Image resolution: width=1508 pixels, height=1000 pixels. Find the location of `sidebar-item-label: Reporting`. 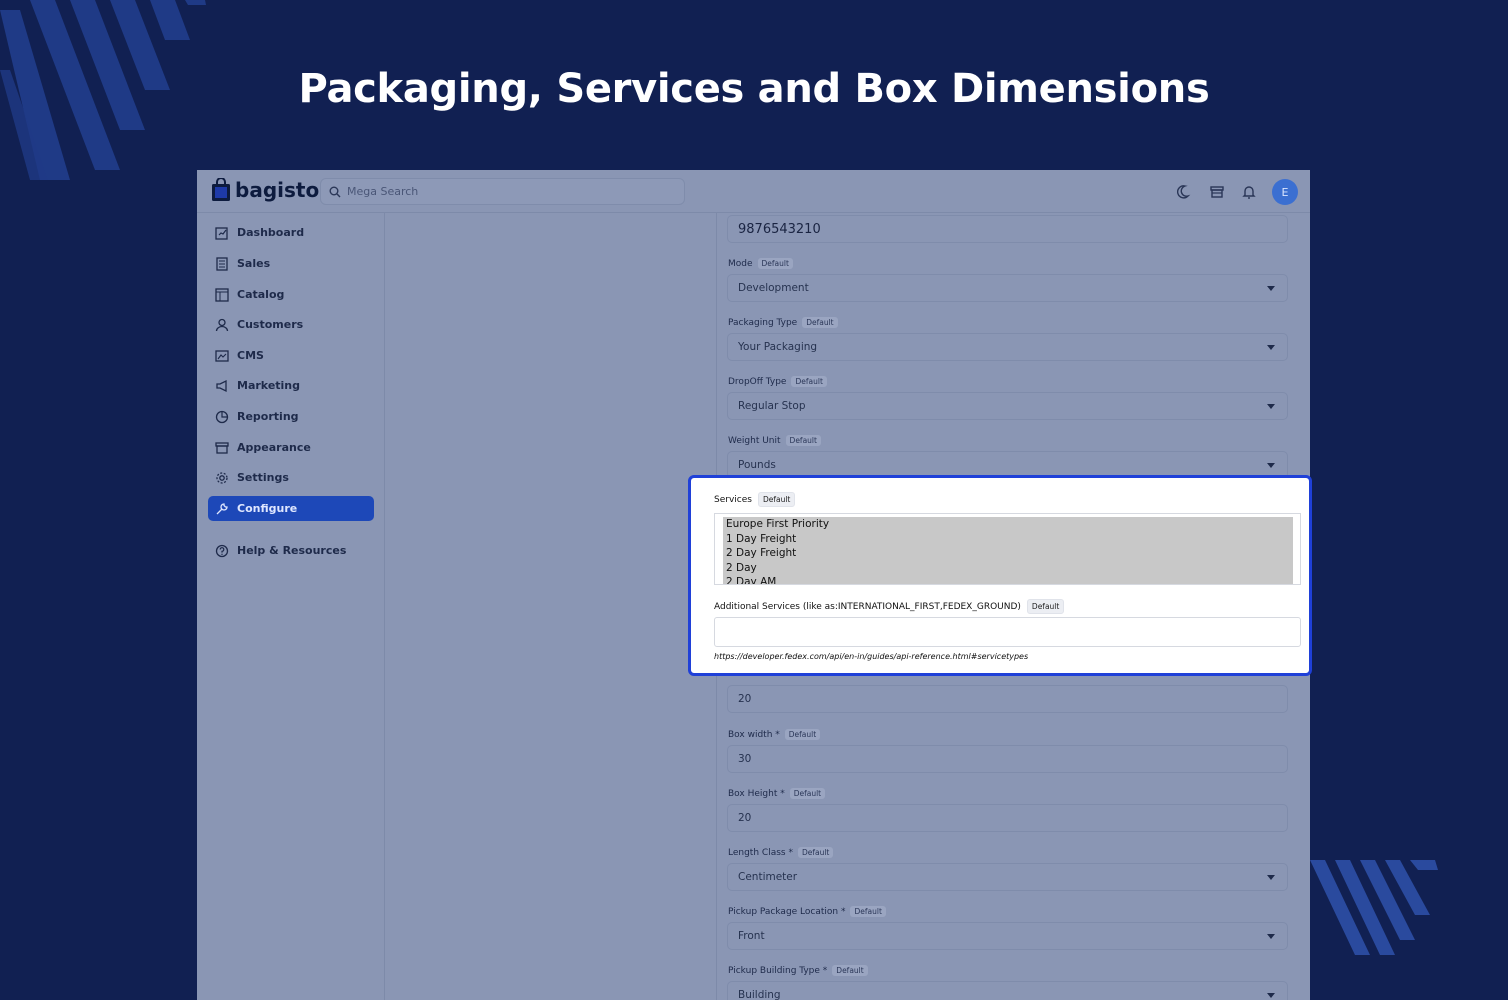

sidebar-item-label: Reporting is located at coordinates (268, 416).